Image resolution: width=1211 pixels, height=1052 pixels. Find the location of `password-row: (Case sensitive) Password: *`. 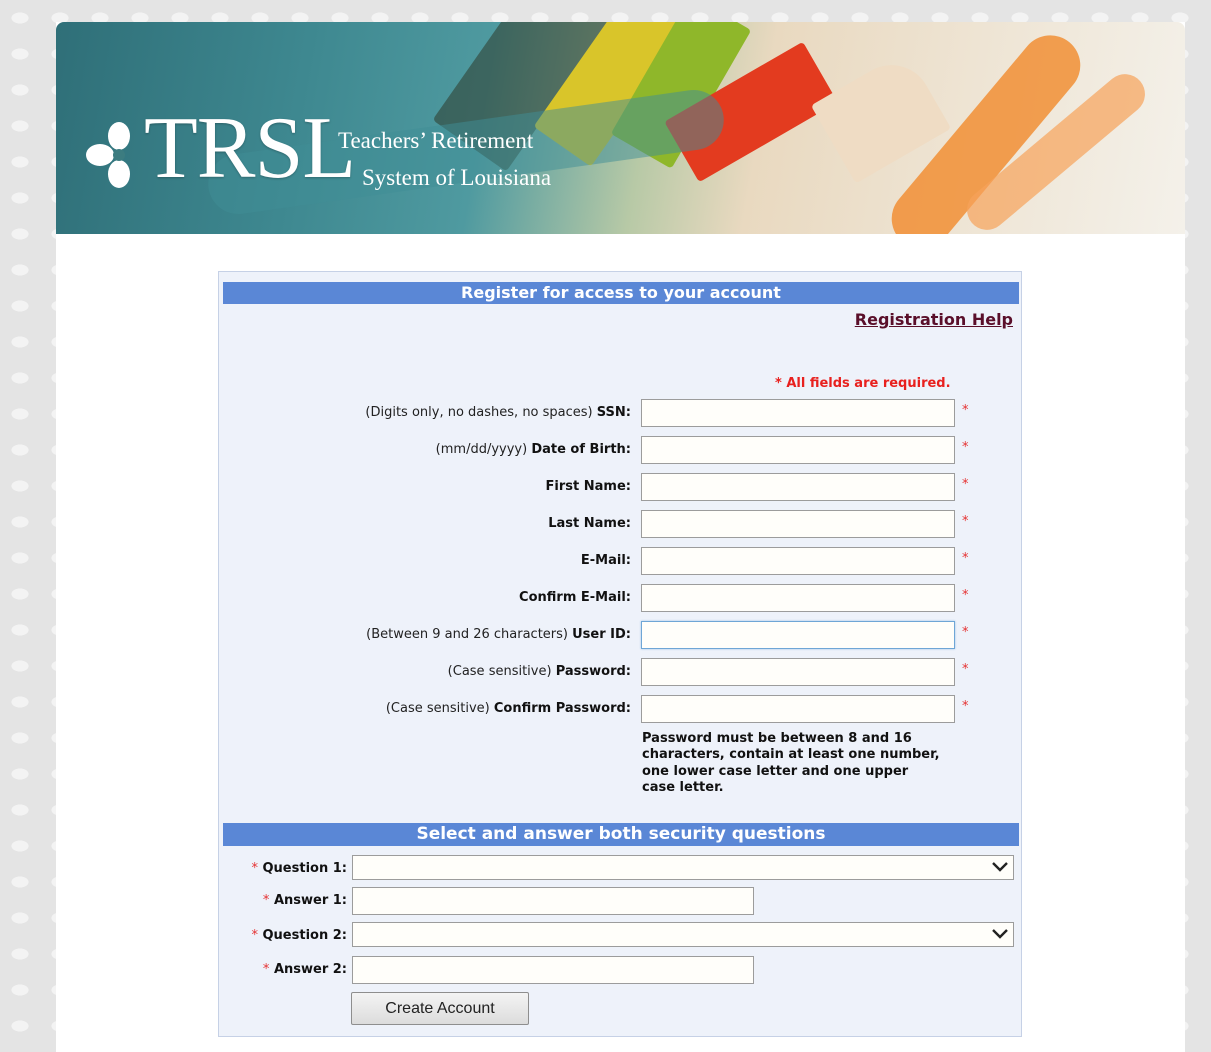

password-row: (Case sensitive) Password: * is located at coordinates (621, 672).